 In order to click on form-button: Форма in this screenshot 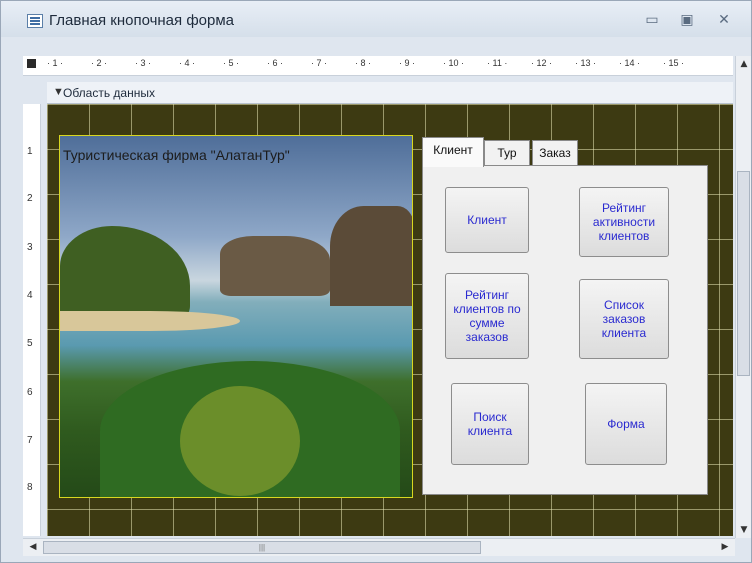, I will do `click(626, 424)`.